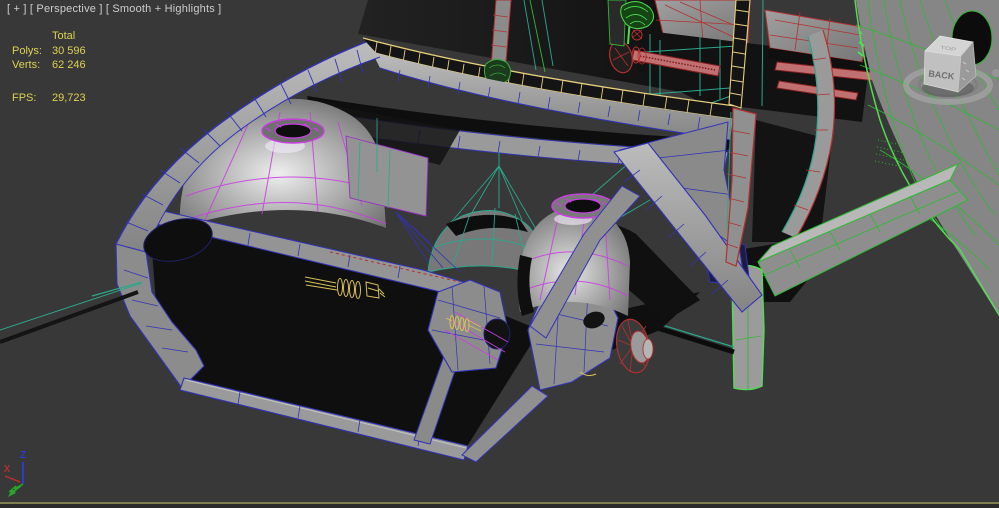  I want to click on stats-polys-label: Polys:, so click(27, 51).